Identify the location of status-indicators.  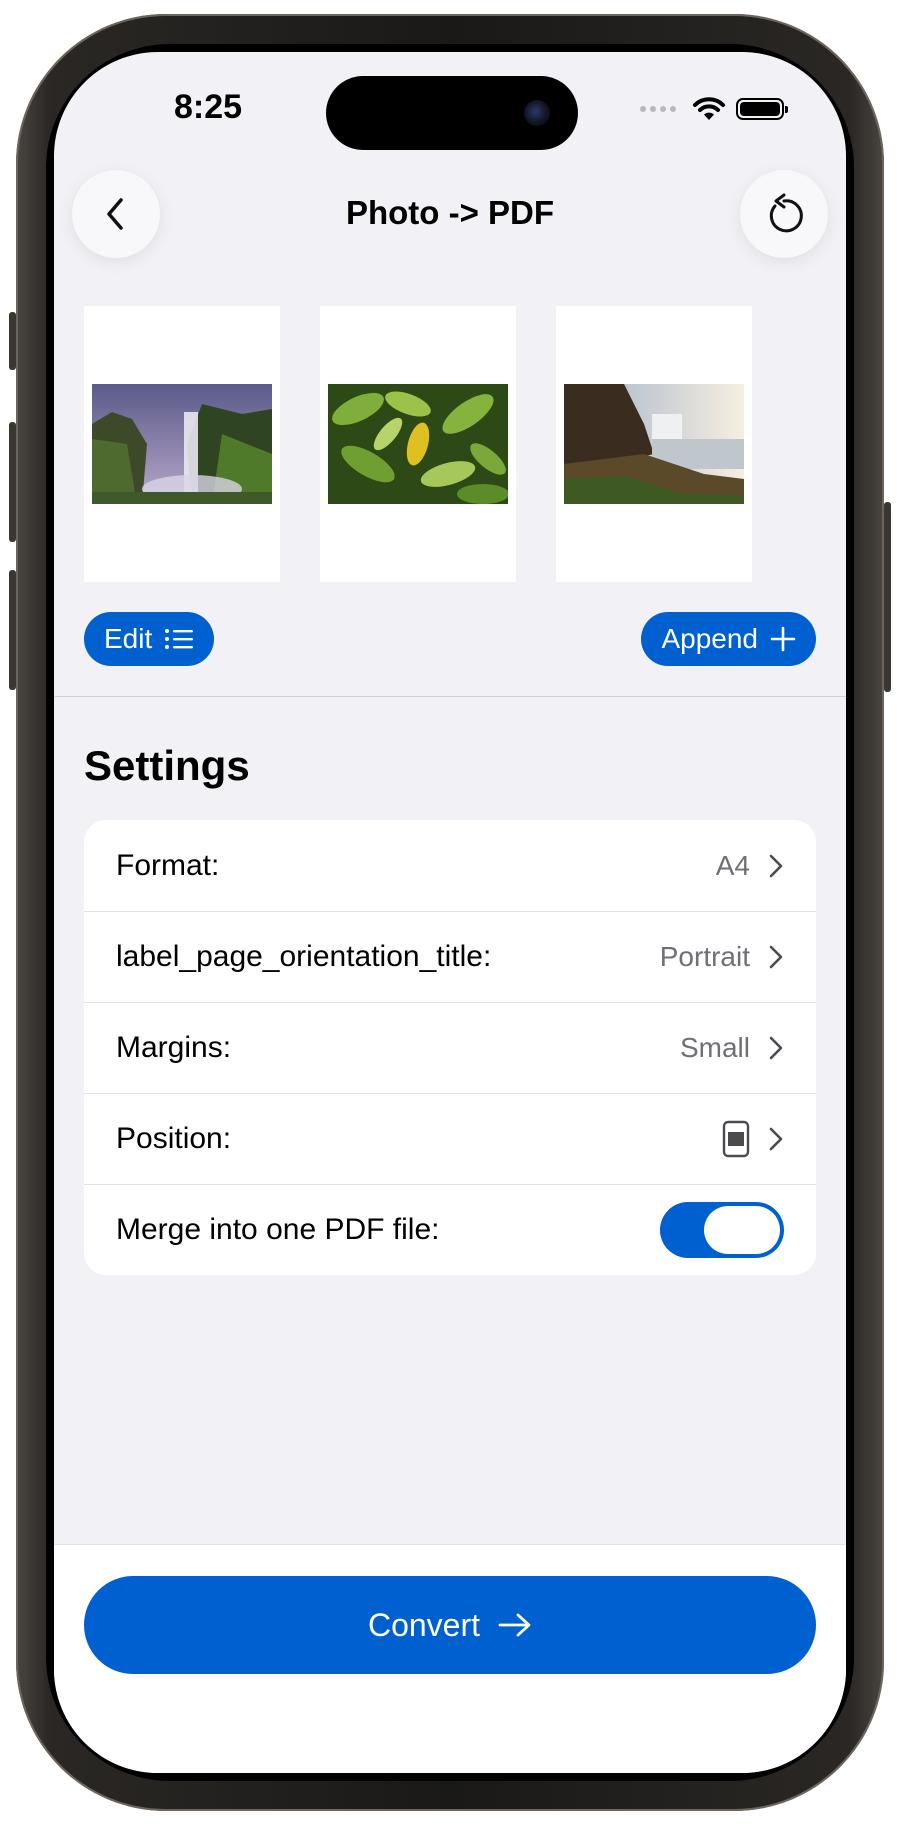
(714, 109).